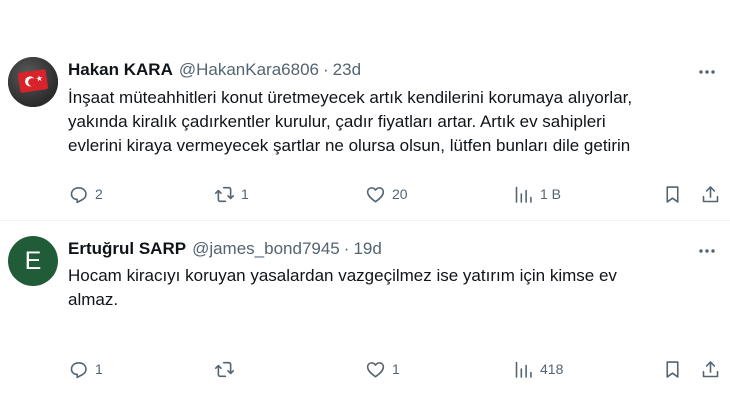 This screenshot has height=420, width=730. Describe the element at coordinates (551, 194) in the screenshot. I see `views-count: 1 B` at that location.